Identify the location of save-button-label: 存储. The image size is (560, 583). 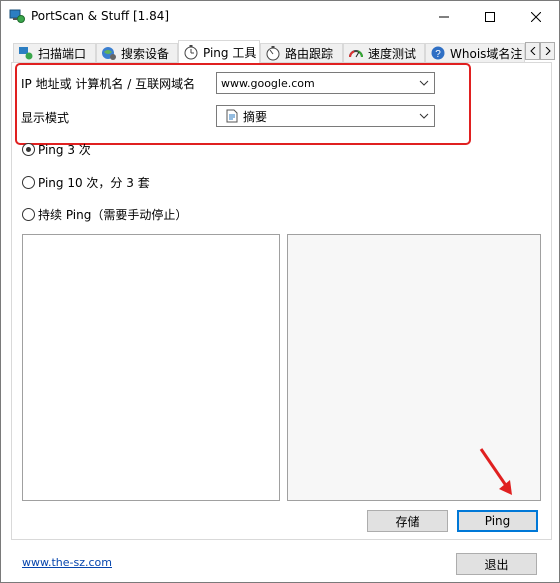
(407, 521).